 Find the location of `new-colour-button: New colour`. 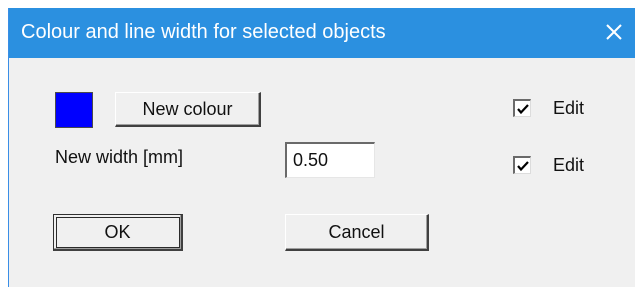

new-colour-button: New colour is located at coordinates (188, 109).